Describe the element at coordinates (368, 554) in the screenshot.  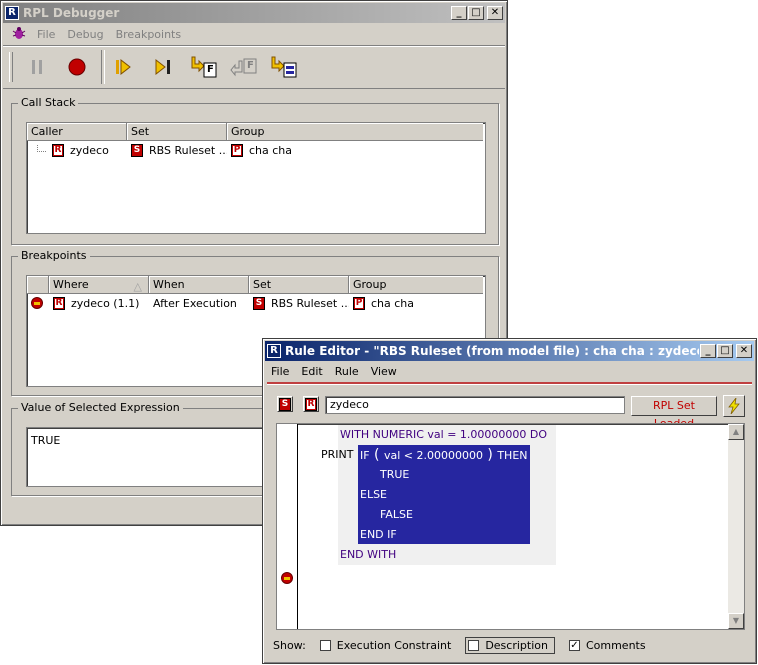
I see `endwith-line: END WITH` at that location.